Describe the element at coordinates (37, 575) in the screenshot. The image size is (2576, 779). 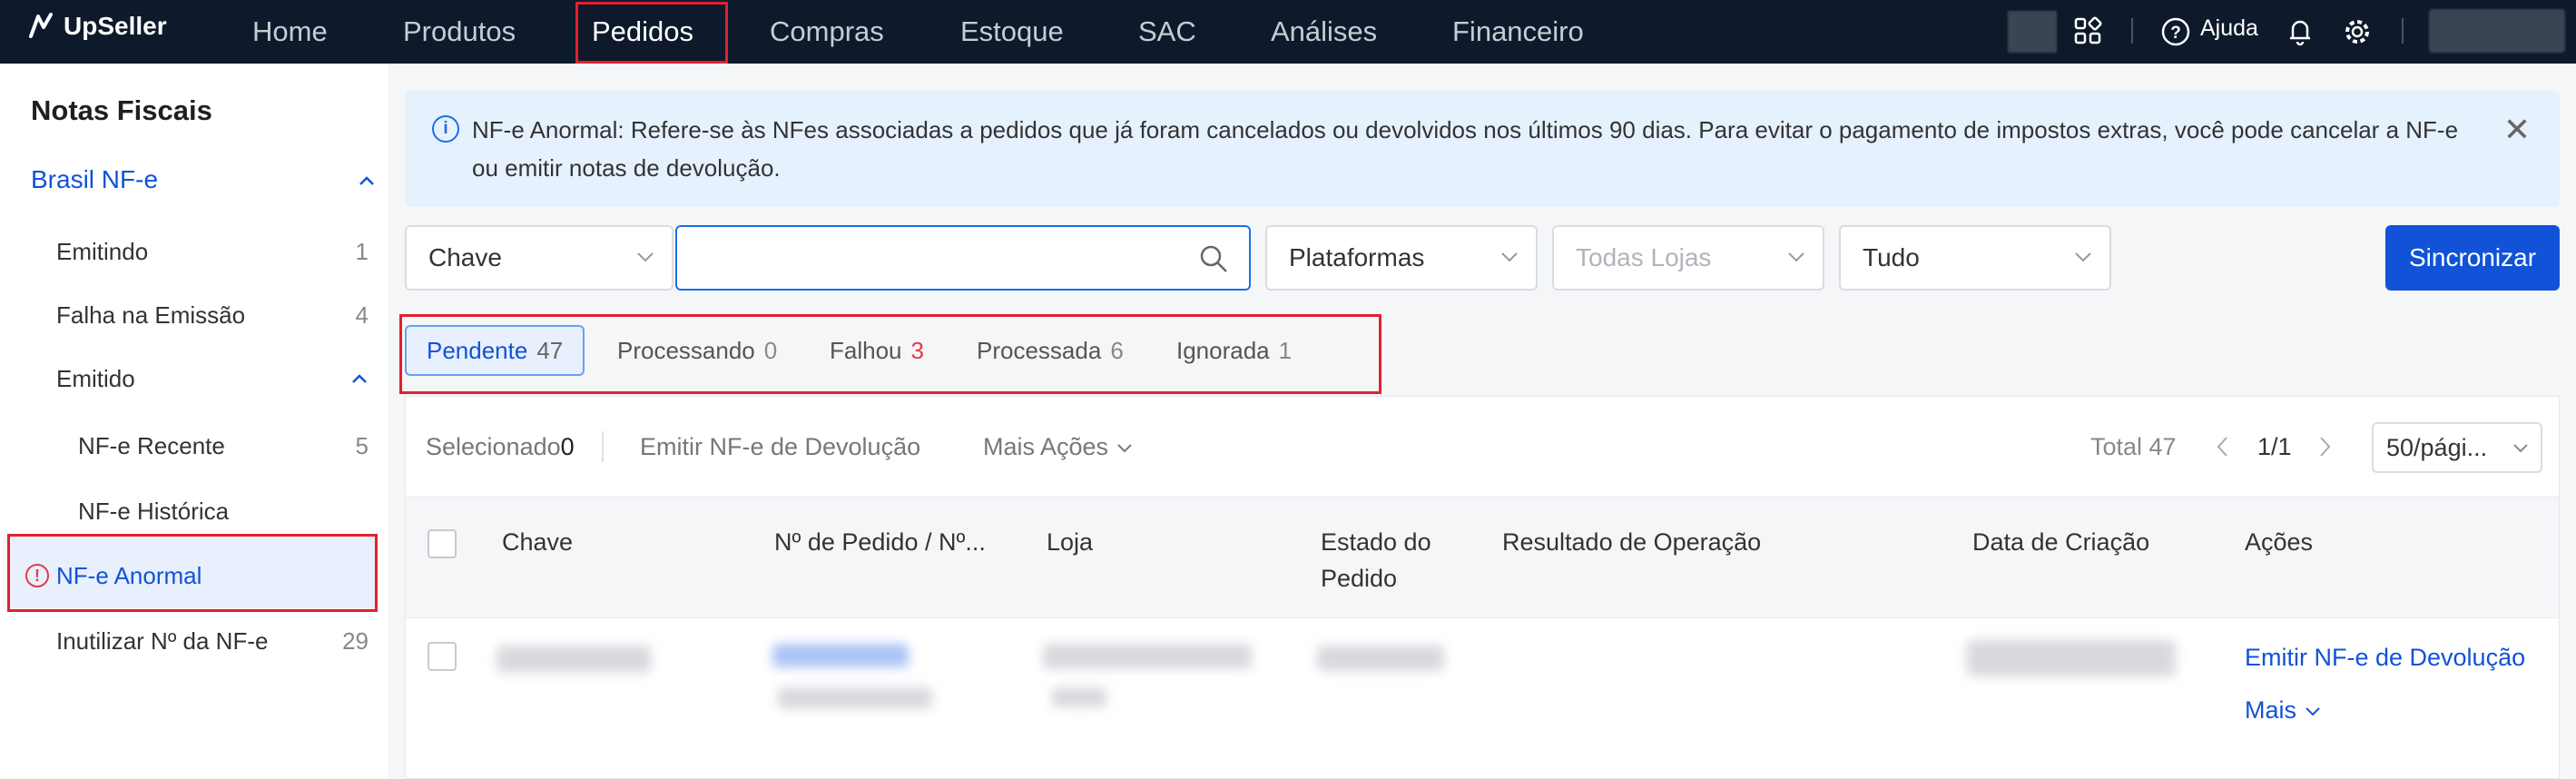
I see `warning-icon: !` at that location.